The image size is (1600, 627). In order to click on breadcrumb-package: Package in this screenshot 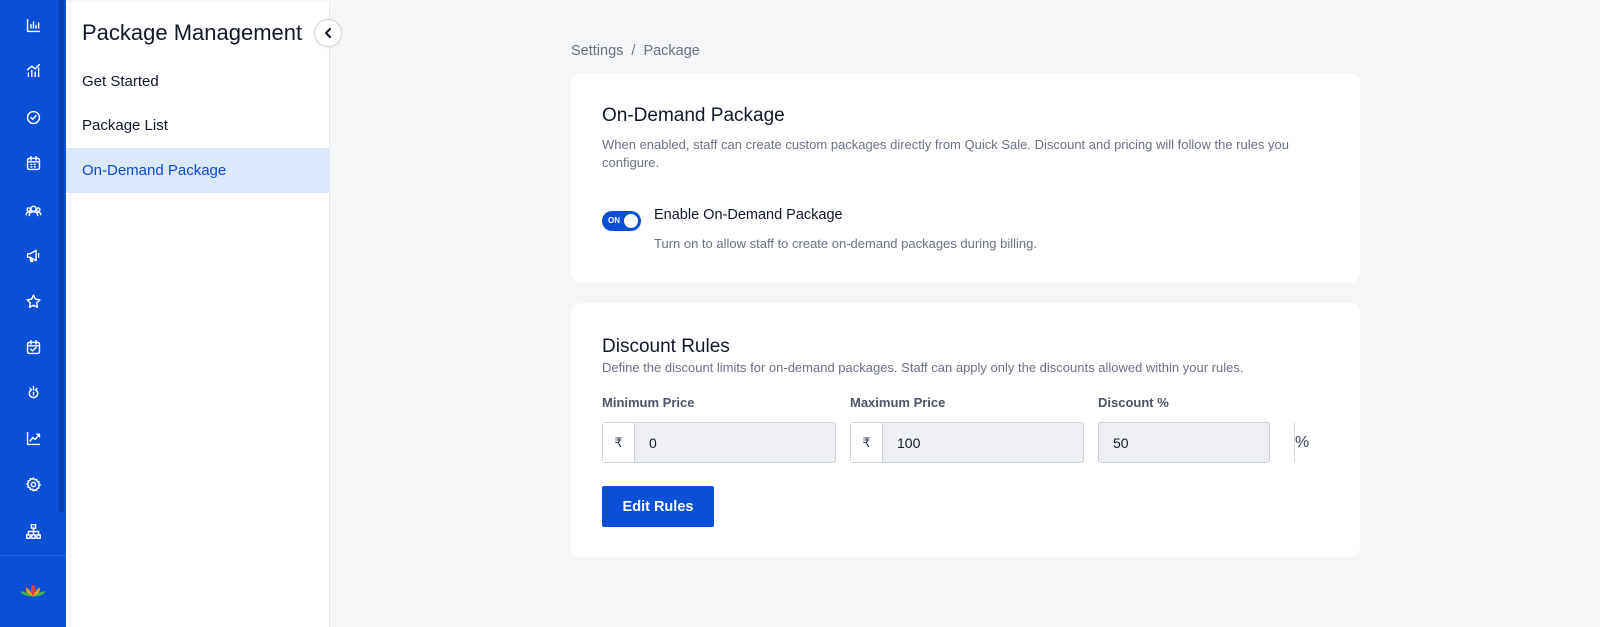, I will do `click(671, 51)`.